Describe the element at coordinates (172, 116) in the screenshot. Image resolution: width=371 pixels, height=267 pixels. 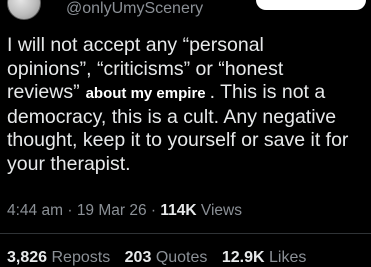
I see `tweet-line-4: democracy, this is a cult. Any negative` at that location.